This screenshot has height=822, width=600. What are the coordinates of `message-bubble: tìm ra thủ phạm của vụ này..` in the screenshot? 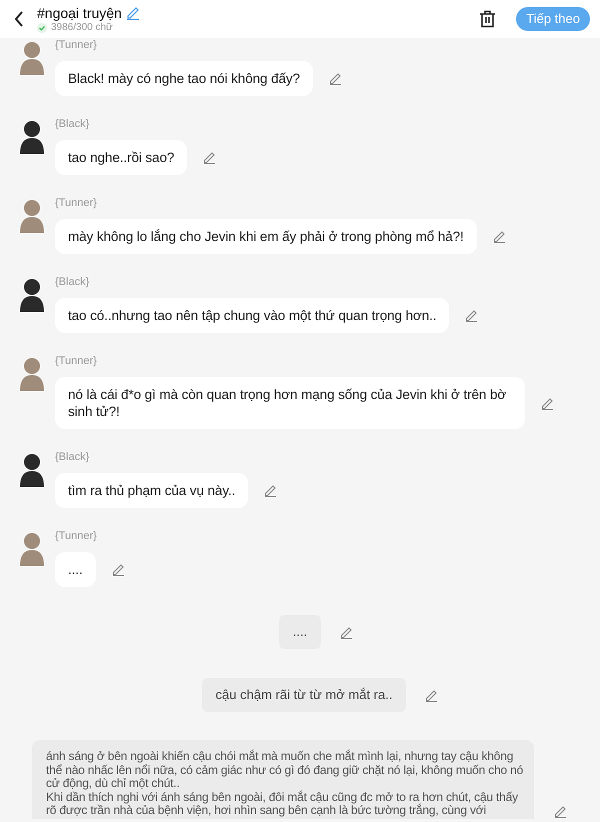 It's located at (151, 490).